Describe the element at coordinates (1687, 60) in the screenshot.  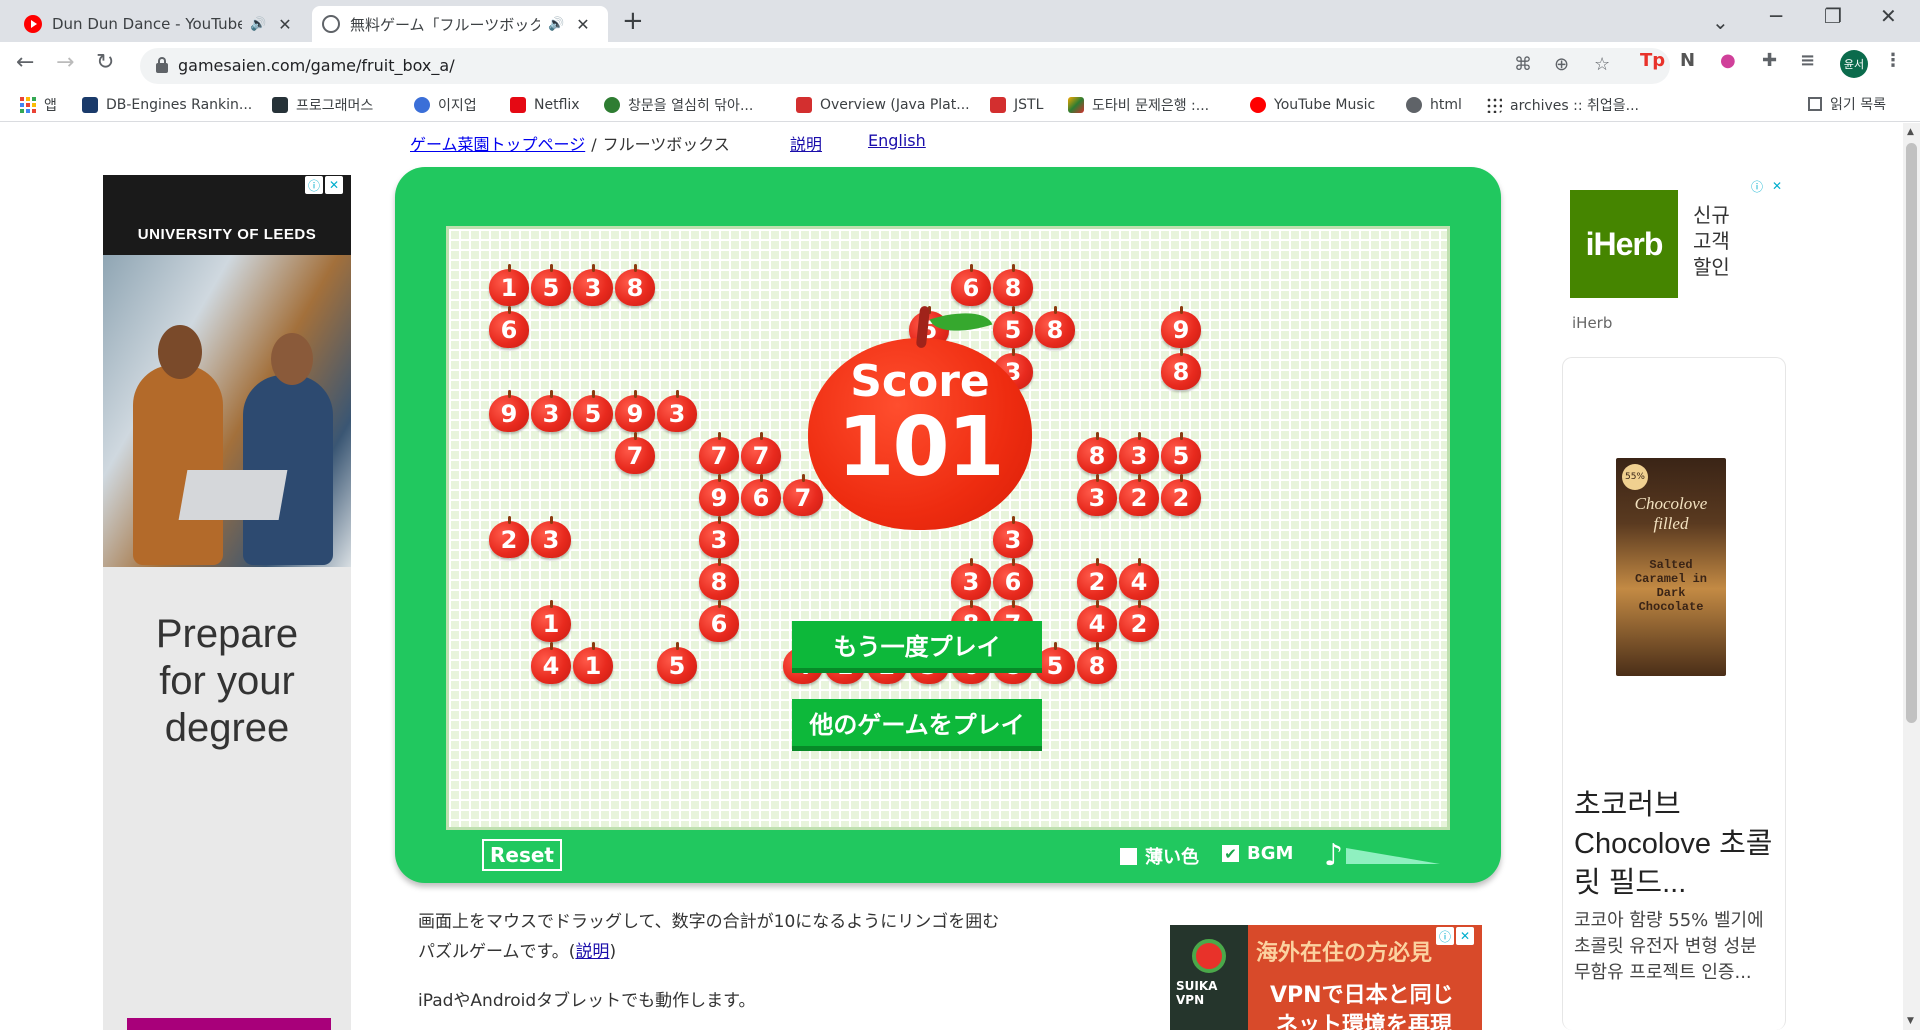
I see `extension-n-icon: N` at that location.